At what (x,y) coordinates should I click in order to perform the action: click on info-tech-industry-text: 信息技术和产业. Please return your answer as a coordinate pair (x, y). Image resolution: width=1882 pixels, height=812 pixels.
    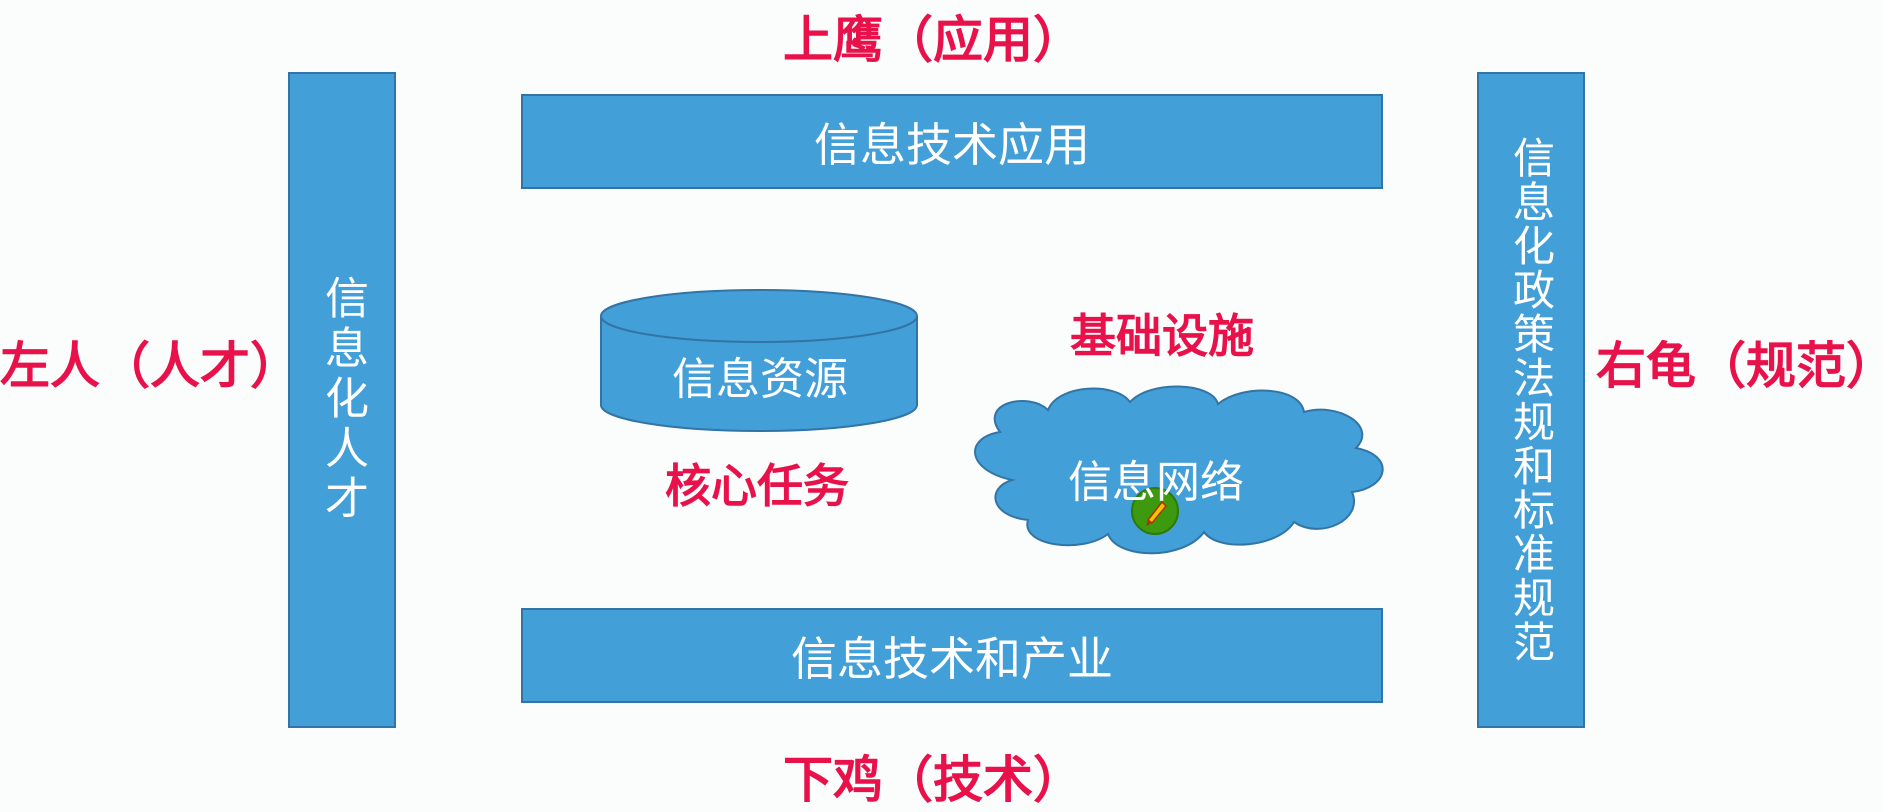
    Looking at the image, I should click on (952, 658).